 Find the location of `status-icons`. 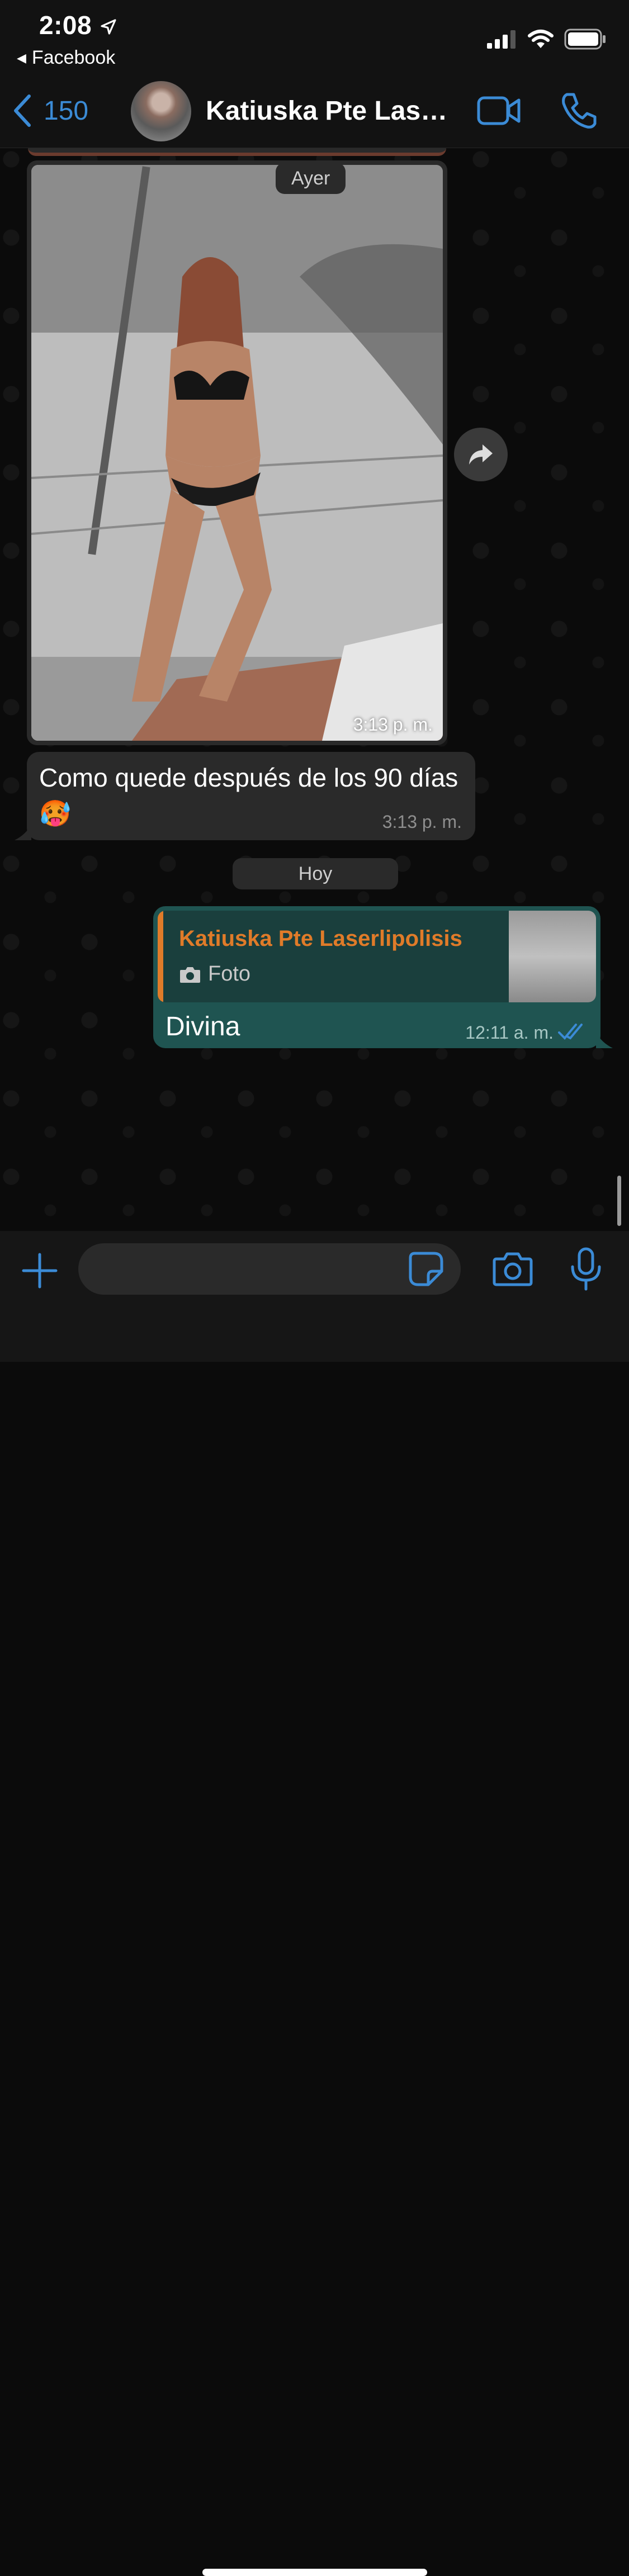

status-icons is located at coordinates (547, 39).